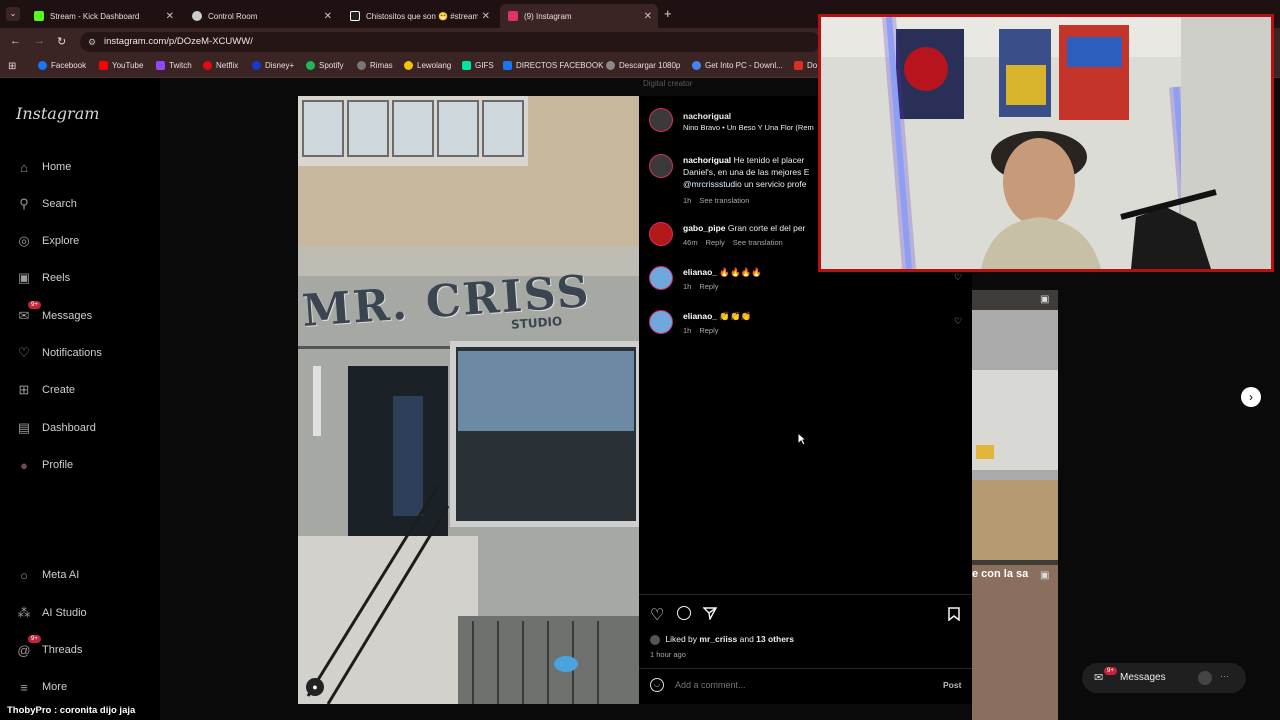  I want to click on post-audio: Nino Bravo • Un Beso Y Una Flor (Rem, so click(753, 128).